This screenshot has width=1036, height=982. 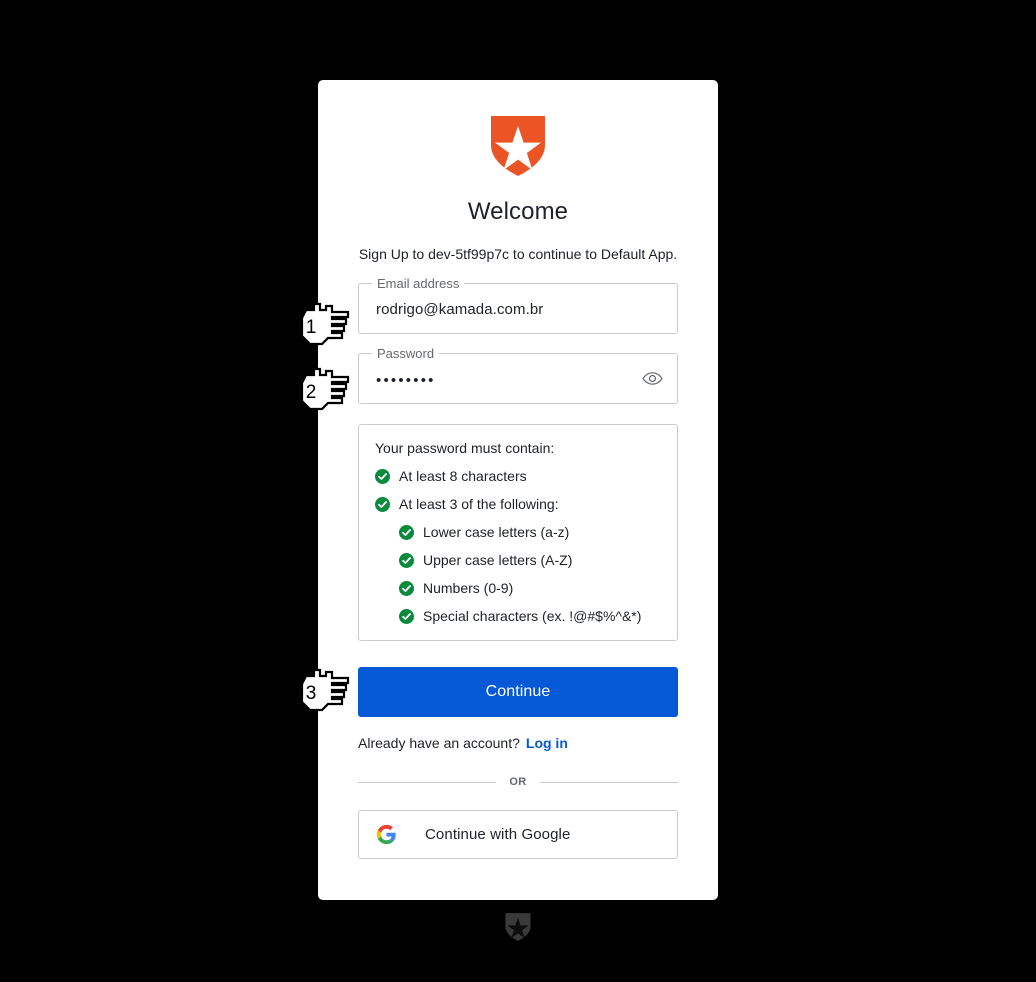 I want to click on policy-rule-special: Special characters (ex. !@#$%^&*), so click(x=530, y=616).